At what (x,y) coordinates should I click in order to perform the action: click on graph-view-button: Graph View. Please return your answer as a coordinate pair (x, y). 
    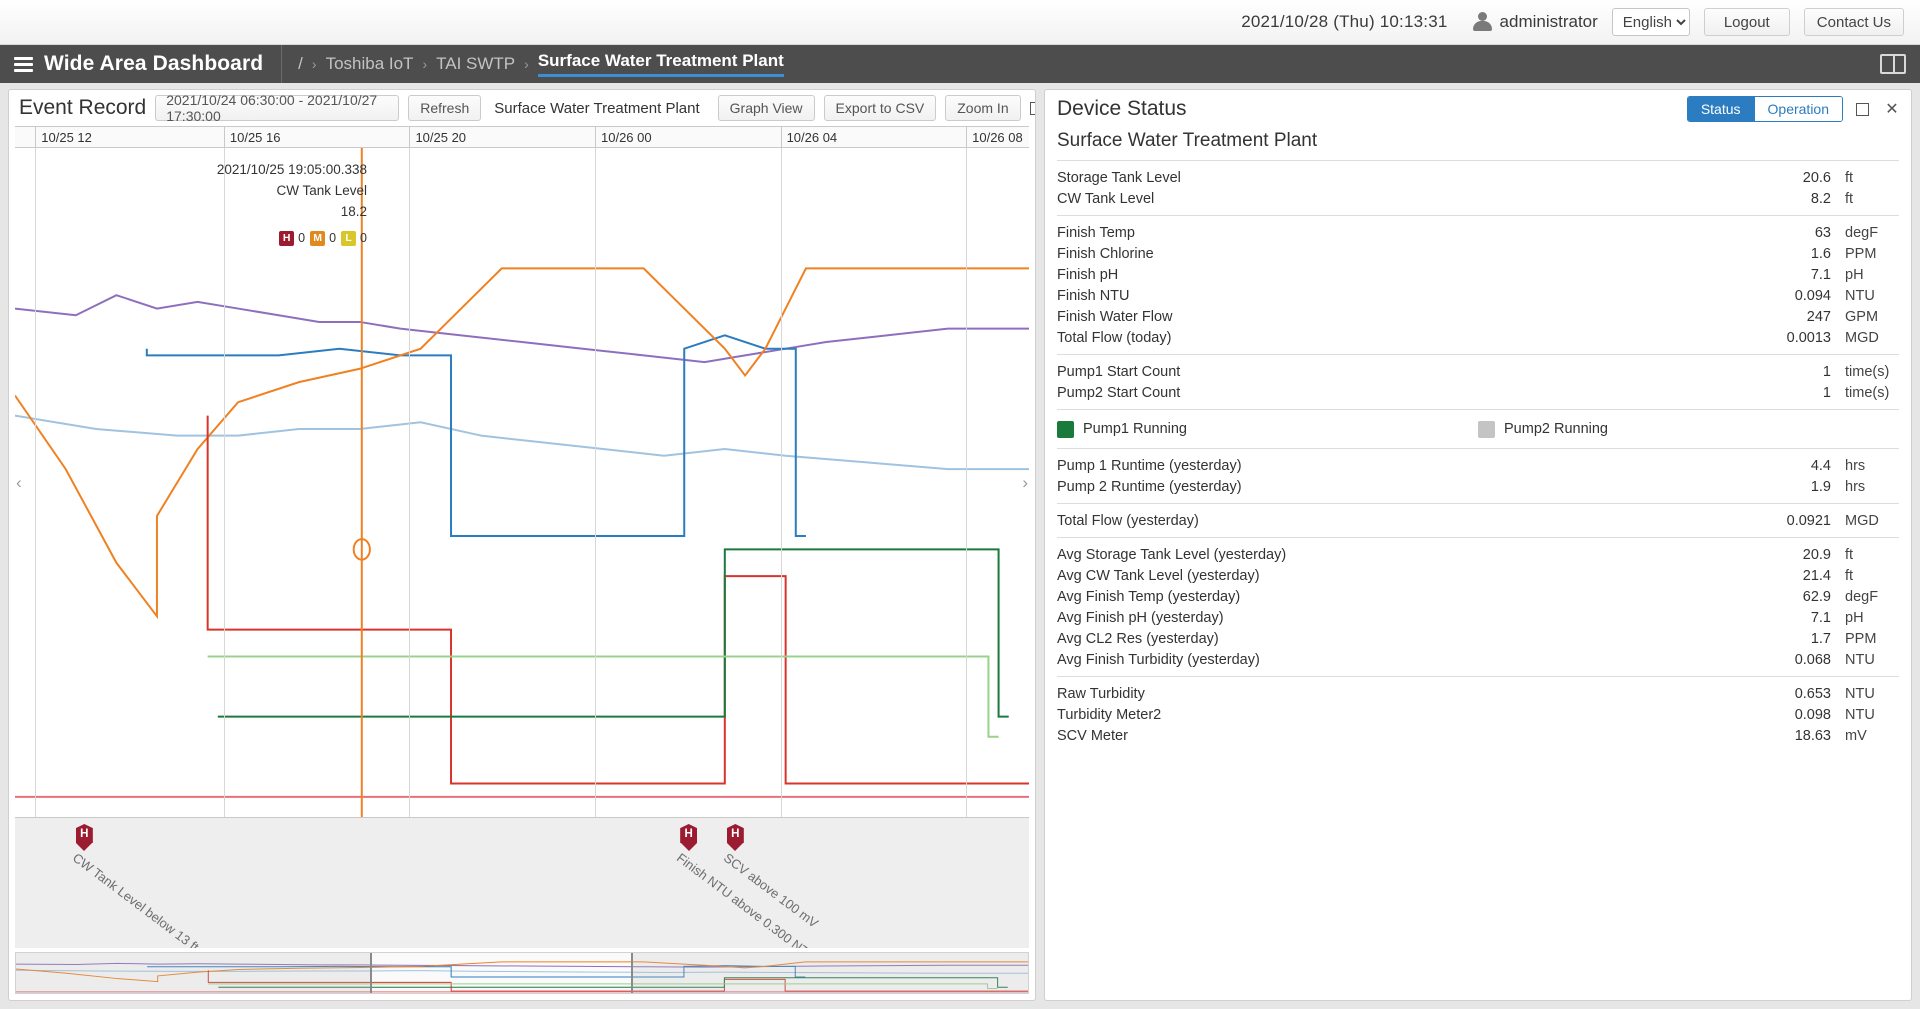
    Looking at the image, I should click on (766, 108).